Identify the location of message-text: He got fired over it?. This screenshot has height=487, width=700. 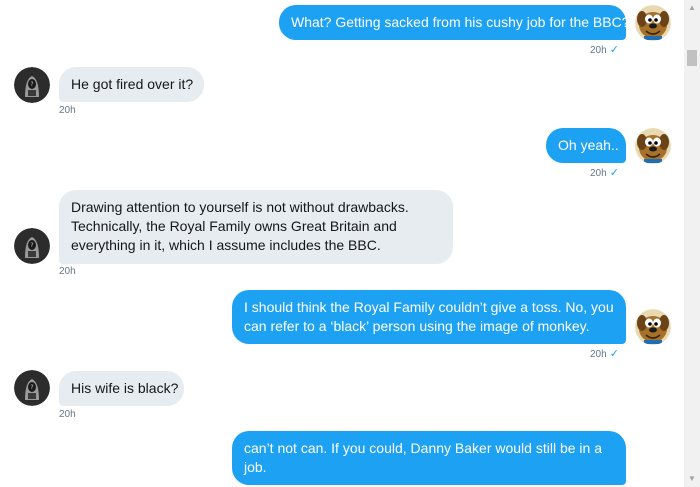
(132, 84).